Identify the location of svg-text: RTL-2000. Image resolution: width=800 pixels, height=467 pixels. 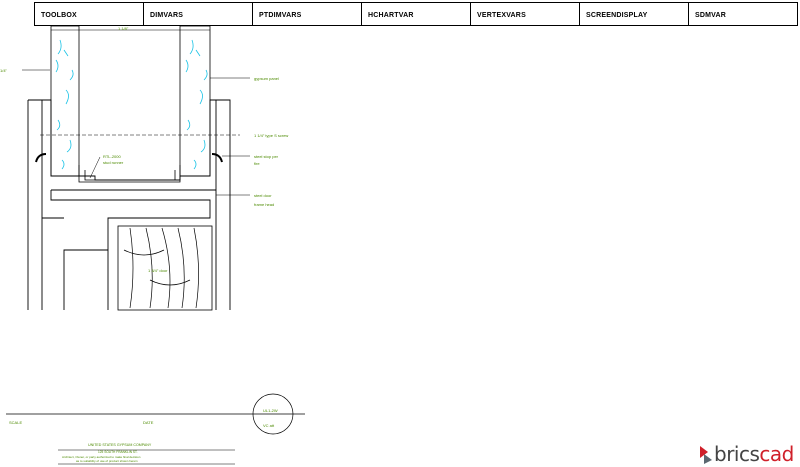
(112, 156).